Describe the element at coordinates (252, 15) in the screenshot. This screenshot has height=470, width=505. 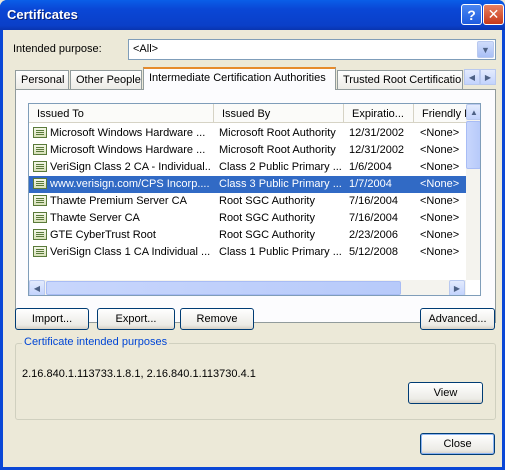
I see `title-bar: Certificates ? ✕` at that location.